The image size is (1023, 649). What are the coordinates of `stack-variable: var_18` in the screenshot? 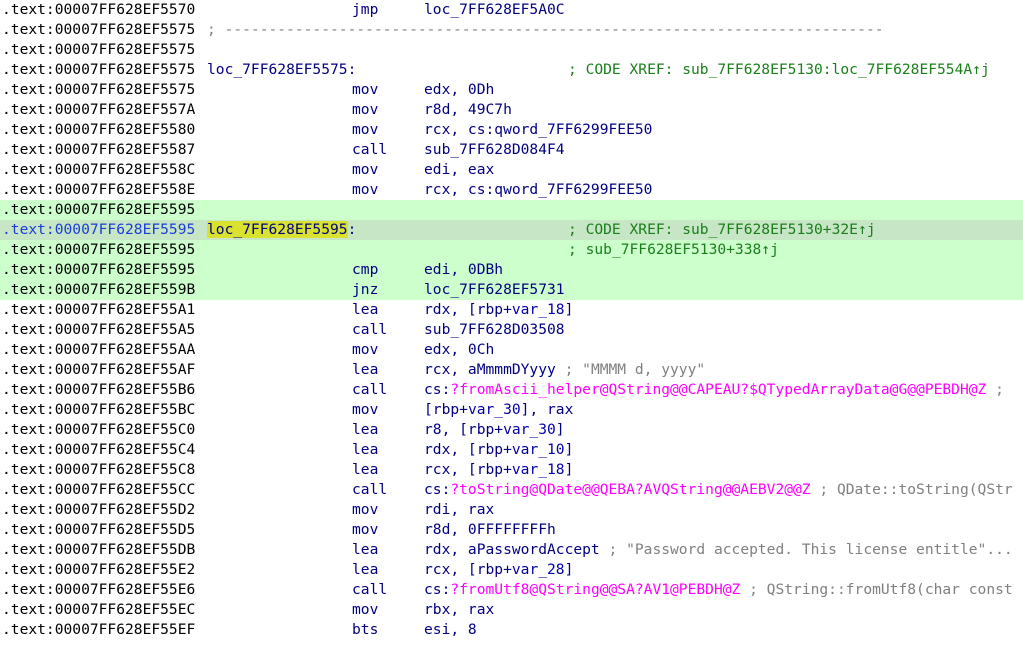 It's located at (538, 469).